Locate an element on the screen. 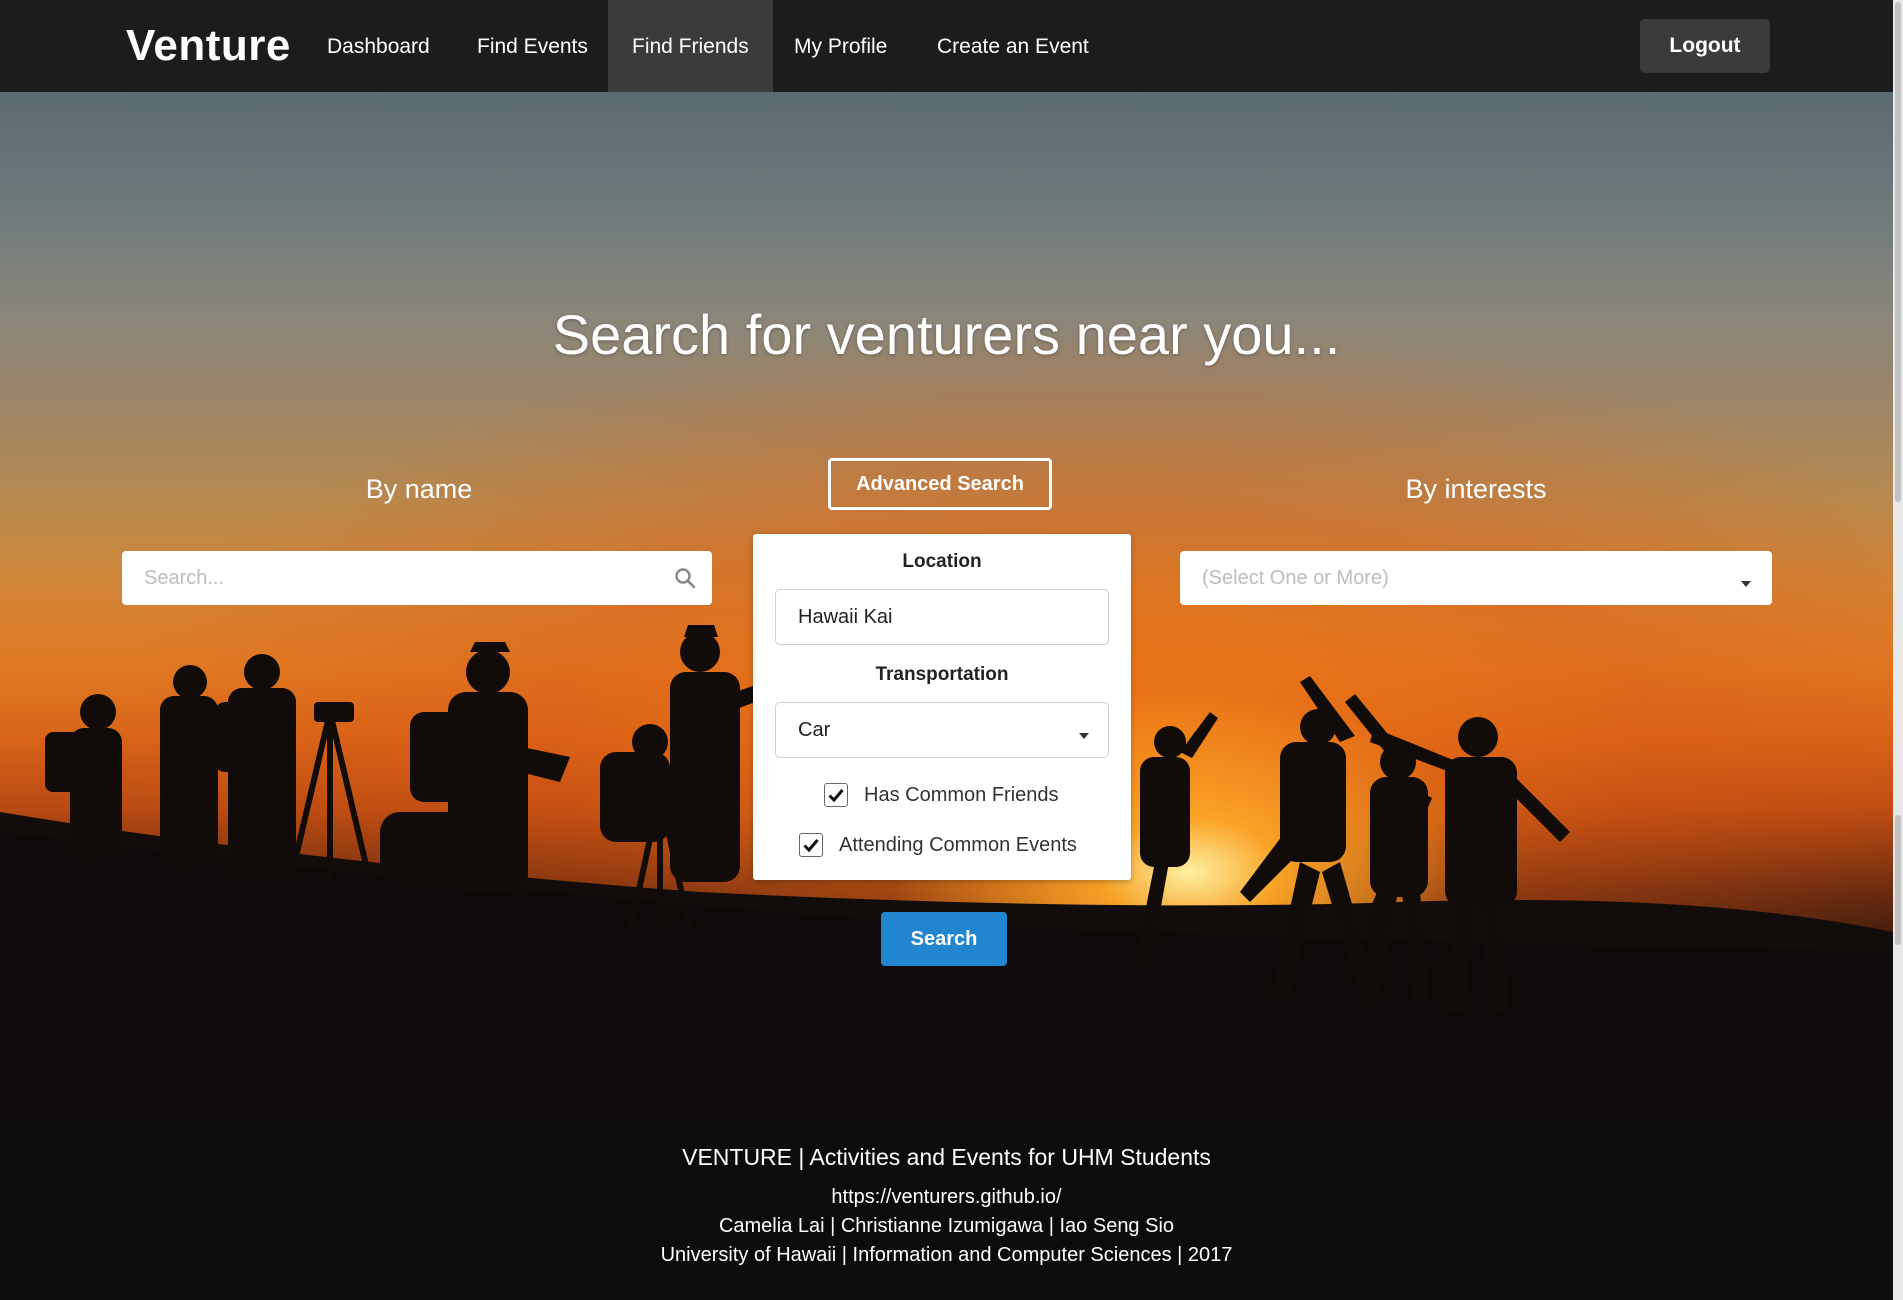 Image resolution: width=1903 pixels, height=1300 pixels. common-friends-checkbox-row: Has Common Friends is located at coordinates (942, 796).